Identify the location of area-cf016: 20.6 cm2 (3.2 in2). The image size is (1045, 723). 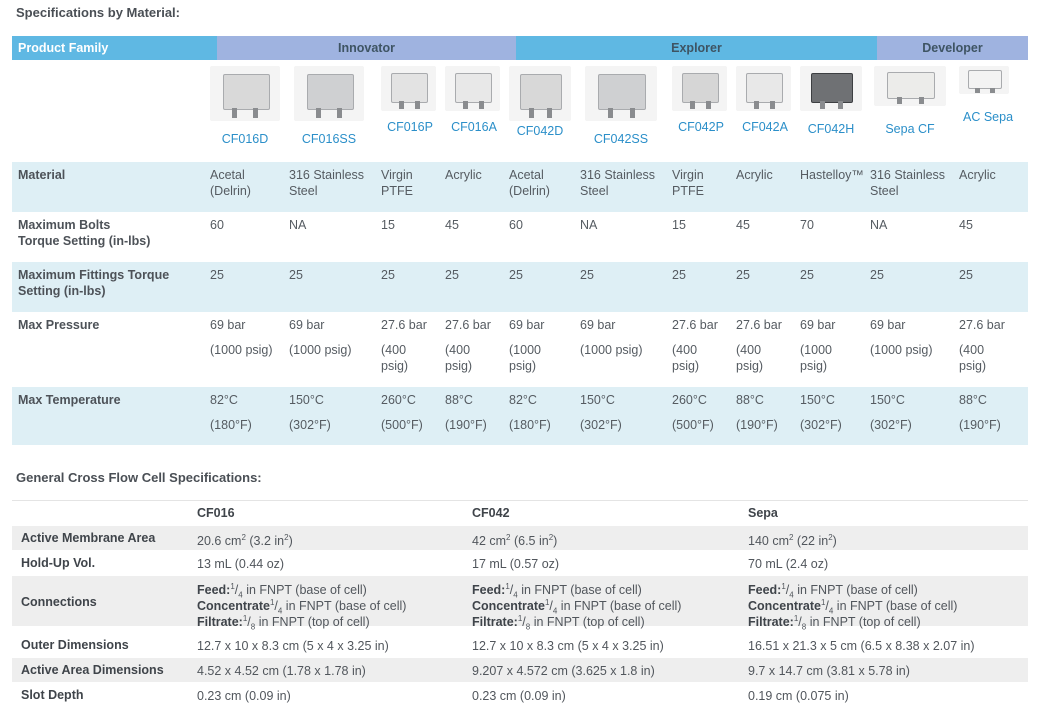
(245, 539).